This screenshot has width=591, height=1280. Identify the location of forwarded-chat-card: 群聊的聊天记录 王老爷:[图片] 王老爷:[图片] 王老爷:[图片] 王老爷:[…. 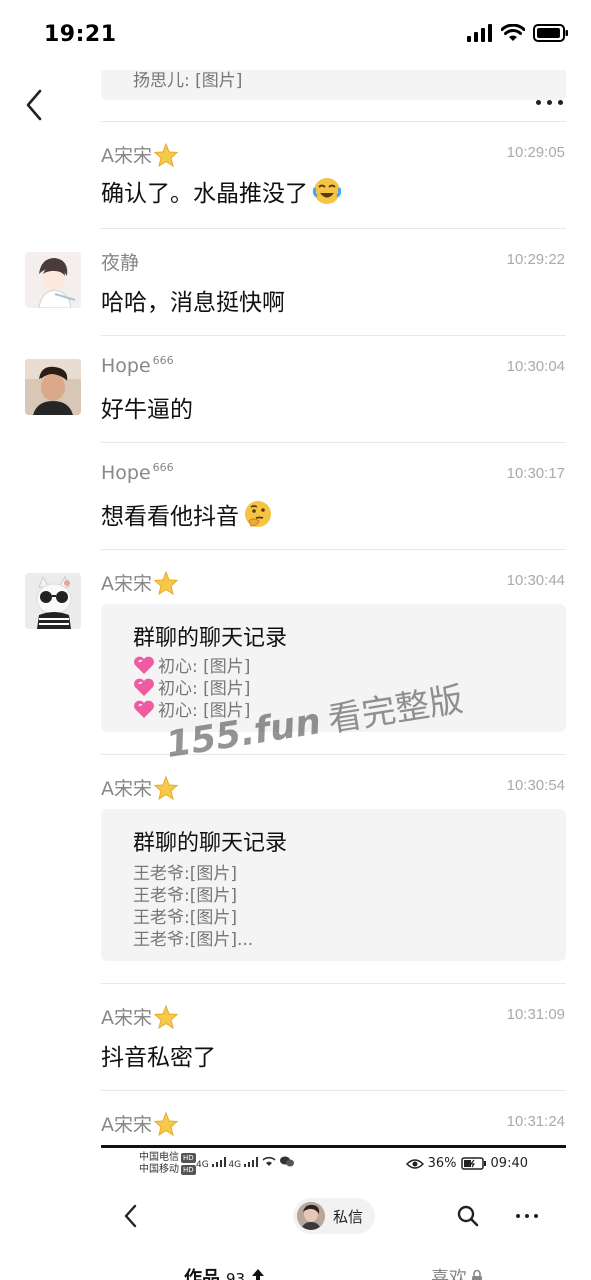
(333, 885).